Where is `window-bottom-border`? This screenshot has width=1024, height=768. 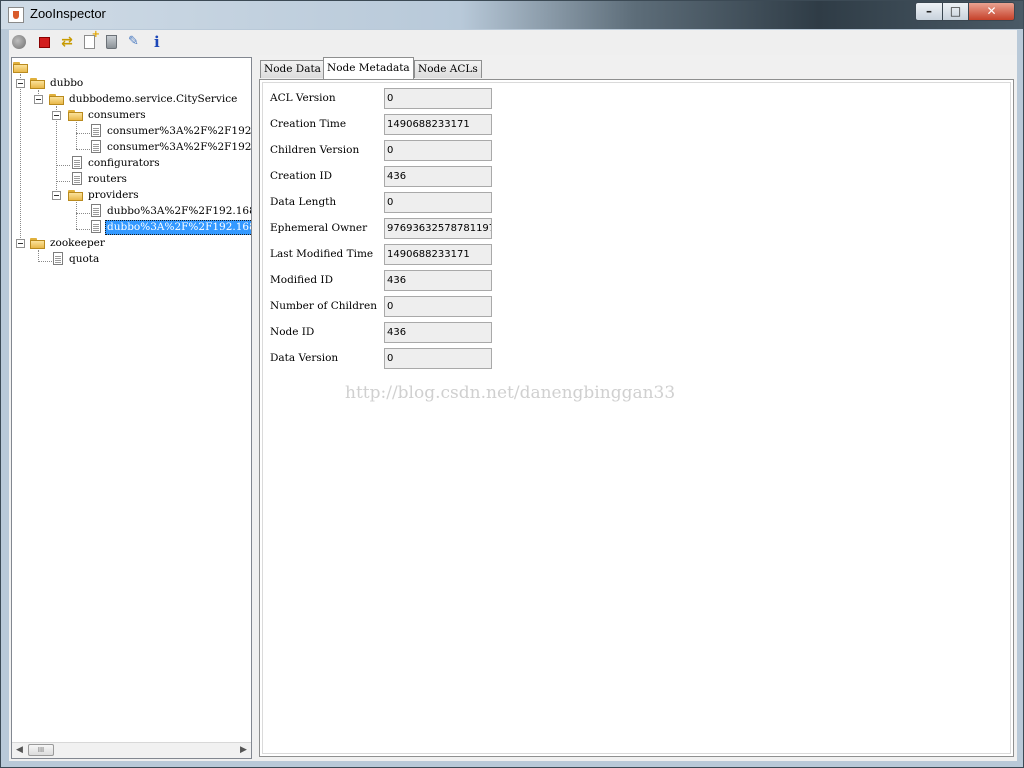
window-bottom-border is located at coordinates (512, 764).